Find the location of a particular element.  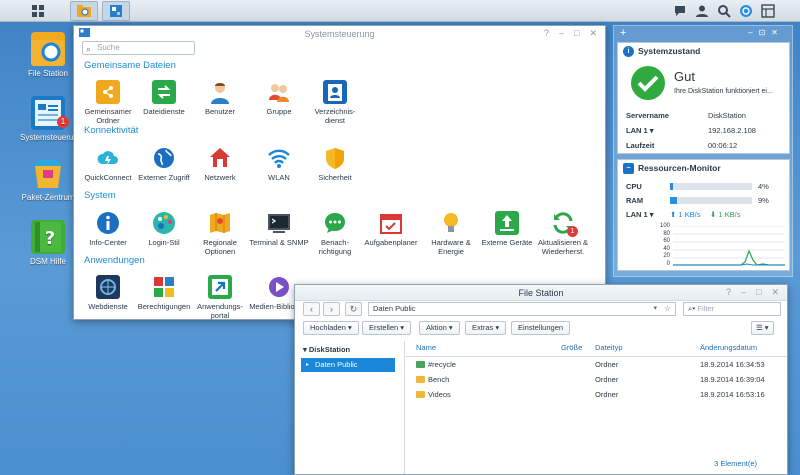

col-type: Dateityp is located at coordinates (609, 349).